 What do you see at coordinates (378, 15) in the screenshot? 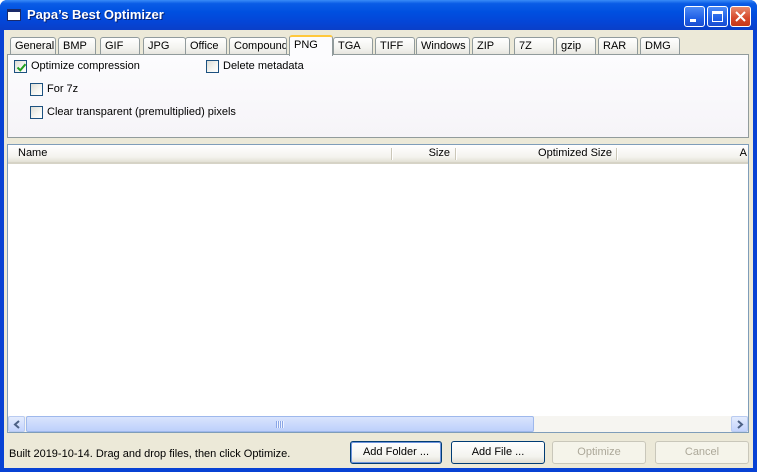
I see `title-bar: Papa’s Best Optimizer` at bounding box center [378, 15].